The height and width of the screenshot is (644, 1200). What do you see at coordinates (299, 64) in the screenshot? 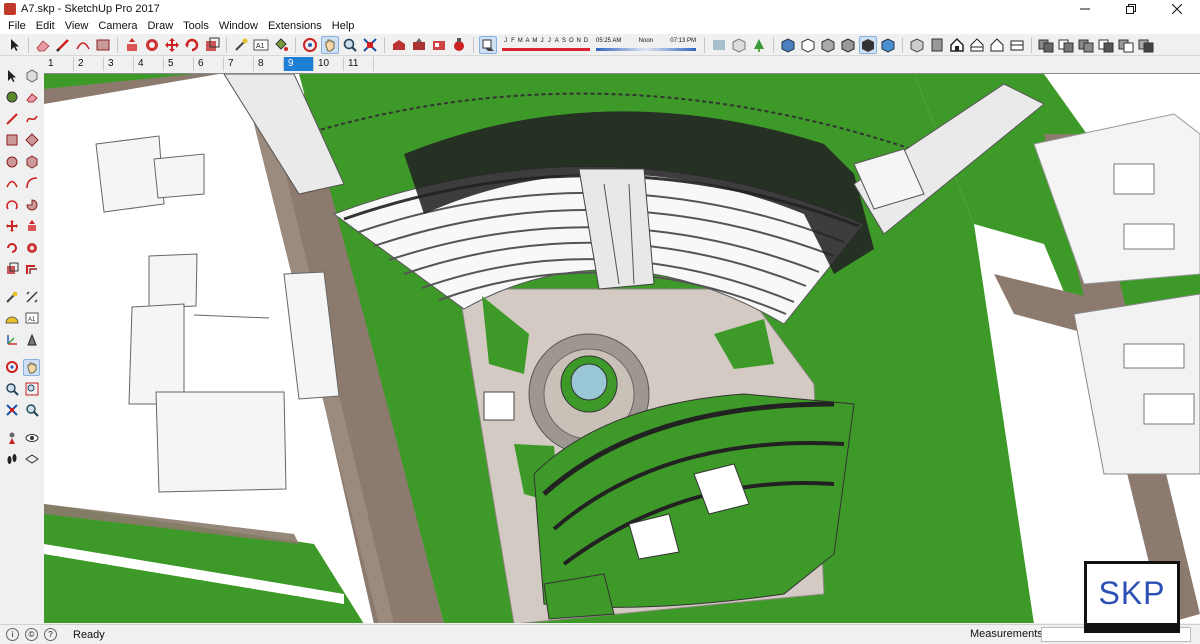
I see `scene-tab-9: 9` at bounding box center [299, 64].